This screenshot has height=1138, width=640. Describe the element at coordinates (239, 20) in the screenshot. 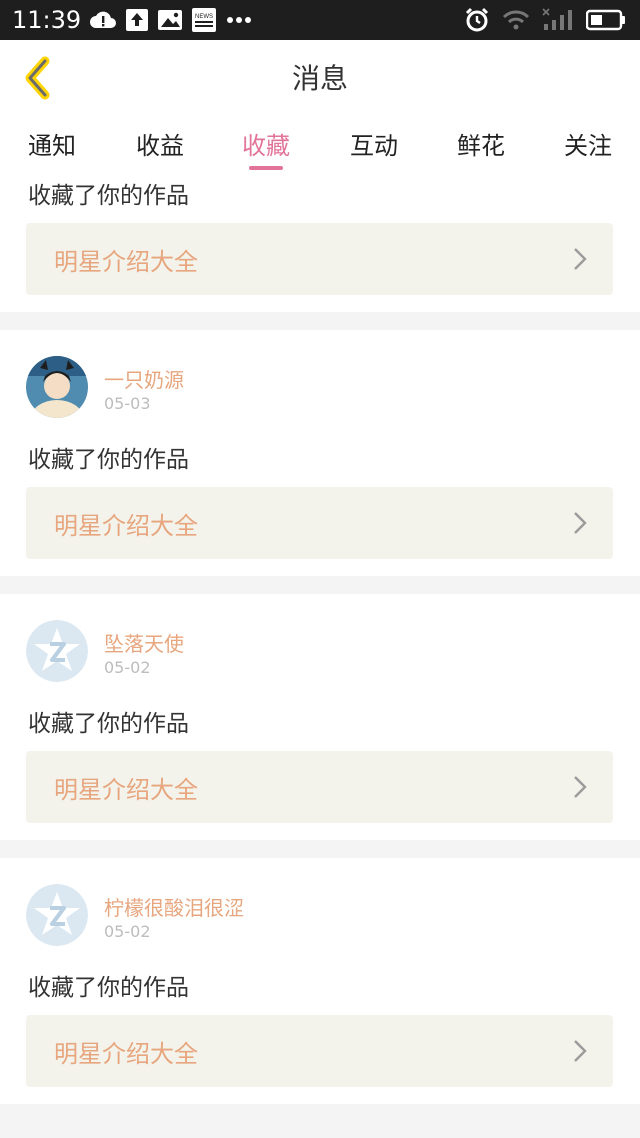

I see `more-icon` at that location.